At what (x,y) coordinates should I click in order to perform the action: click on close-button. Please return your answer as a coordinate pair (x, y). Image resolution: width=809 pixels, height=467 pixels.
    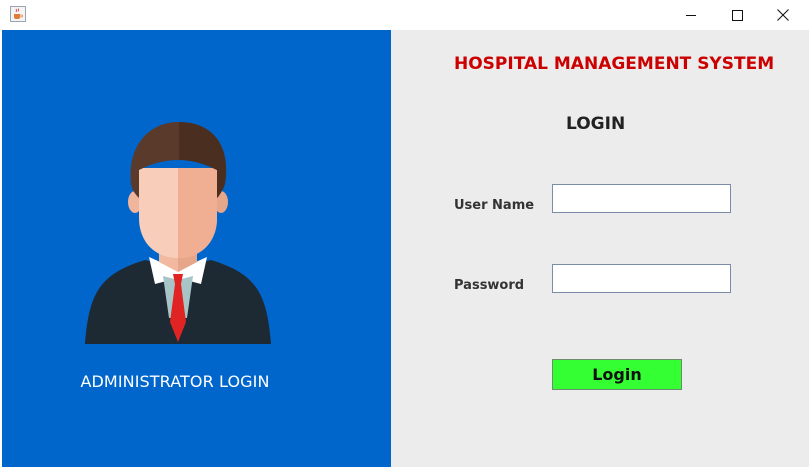
    Looking at the image, I should click on (783, 15).